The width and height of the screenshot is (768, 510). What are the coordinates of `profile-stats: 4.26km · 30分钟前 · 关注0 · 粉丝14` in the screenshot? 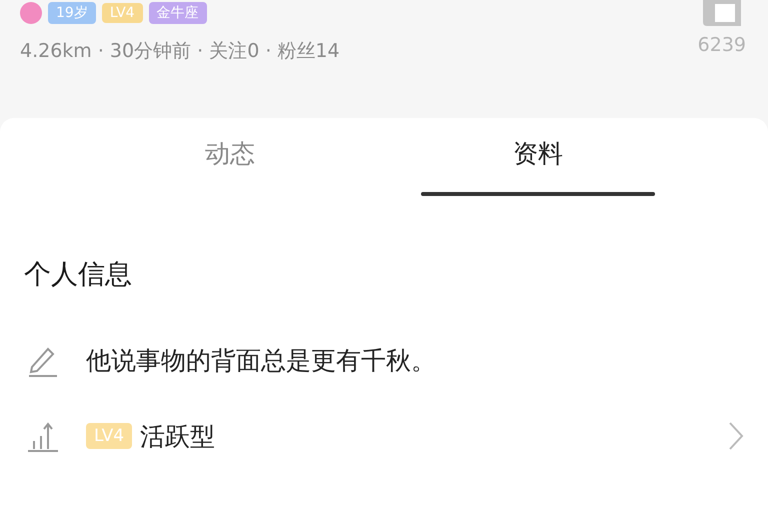 It's located at (180, 51).